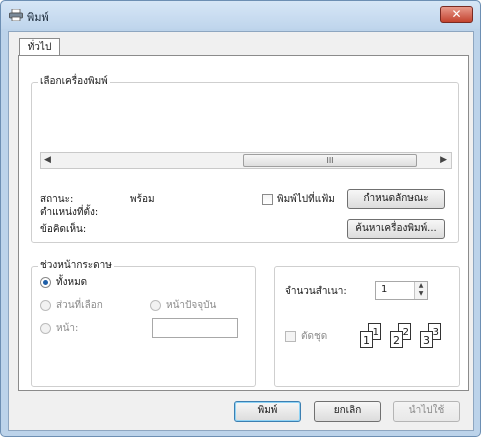 The height and width of the screenshot is (437, 481). I want to click on collate-illustration: 1 1 2 2 3 3, so click(405, 343).